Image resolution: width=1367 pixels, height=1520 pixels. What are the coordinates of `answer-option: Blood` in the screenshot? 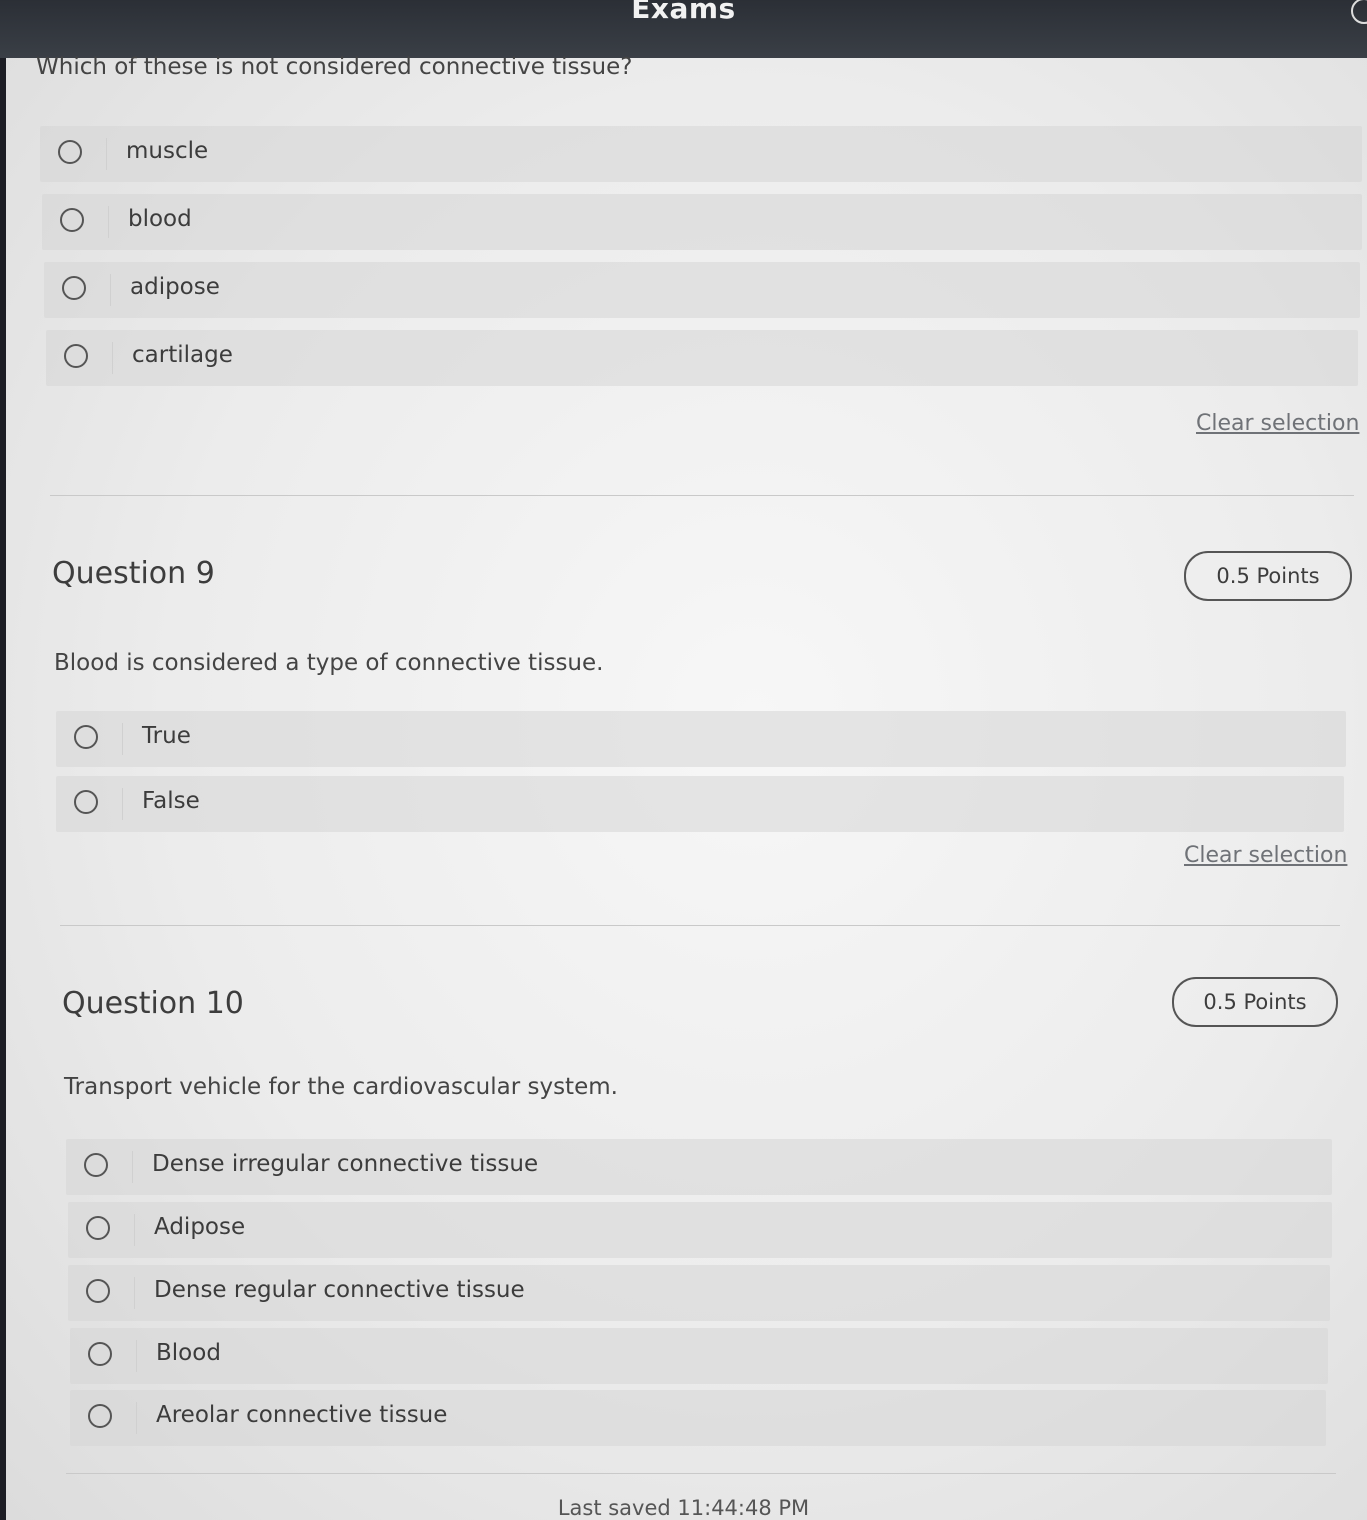 It's located at (699, 1356).